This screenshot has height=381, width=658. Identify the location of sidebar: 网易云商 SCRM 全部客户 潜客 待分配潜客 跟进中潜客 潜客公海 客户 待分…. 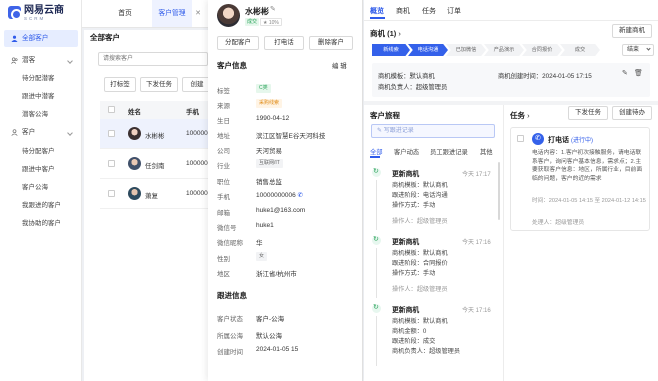
(41, 190).